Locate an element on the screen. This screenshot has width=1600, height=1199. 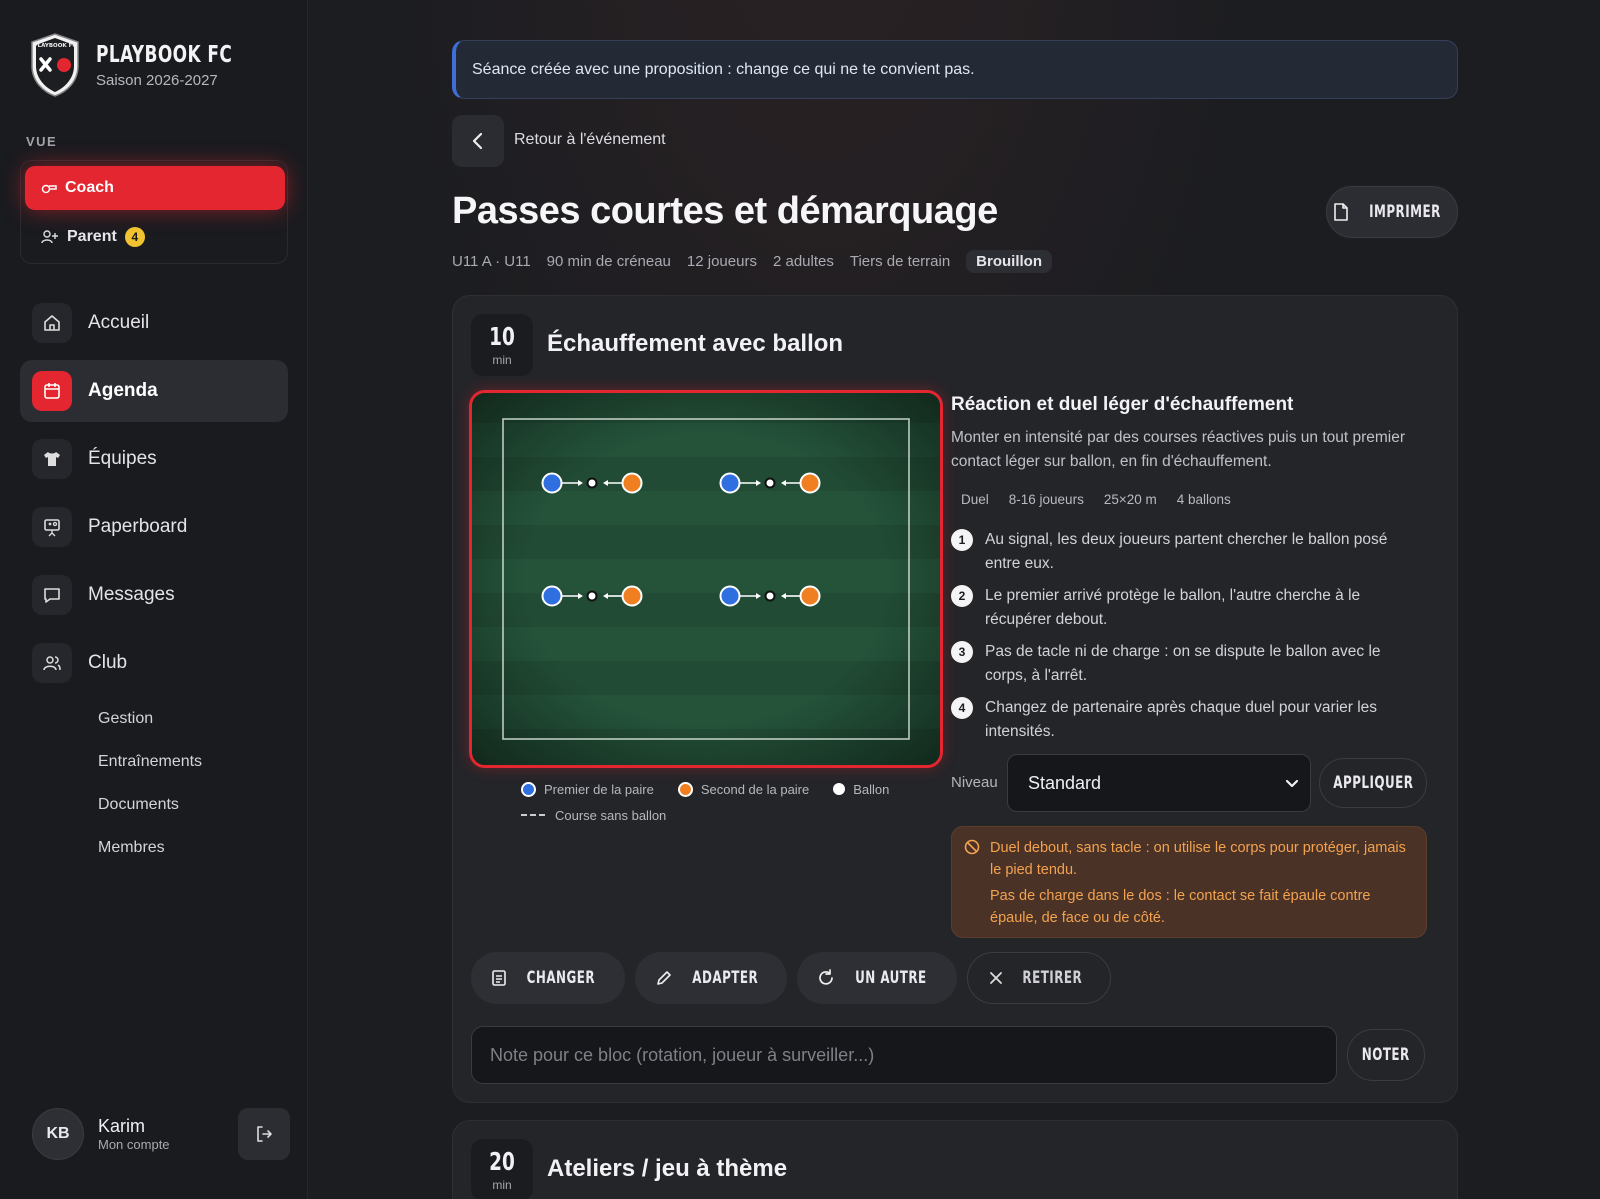
home-icon is located at coordinates (52, 323).